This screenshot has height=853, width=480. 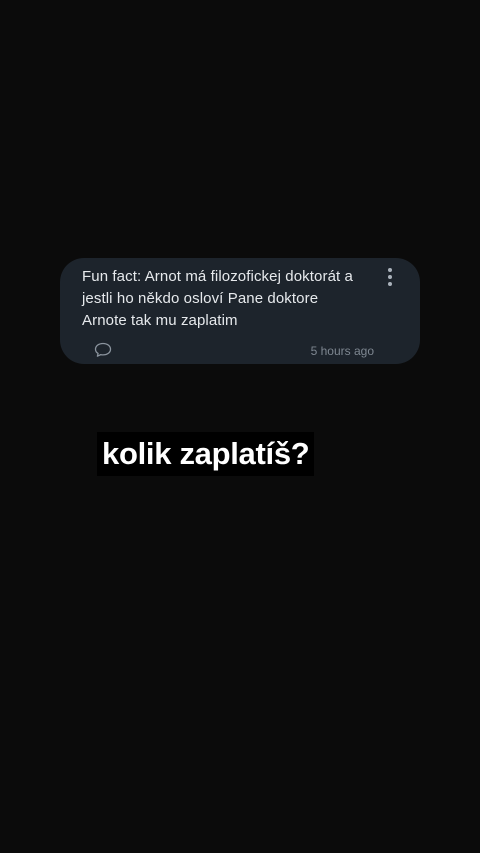 What do you see at coordinates (390, 270) in the screenshot?
I see `more-vertical-icon` at bounding box center [390, 270].